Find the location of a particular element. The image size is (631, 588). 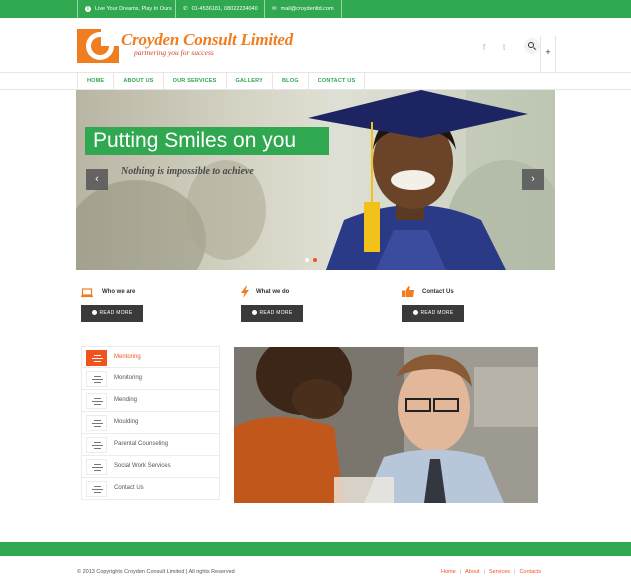

footer-link-home: Home is located at coordinates (448, 572).